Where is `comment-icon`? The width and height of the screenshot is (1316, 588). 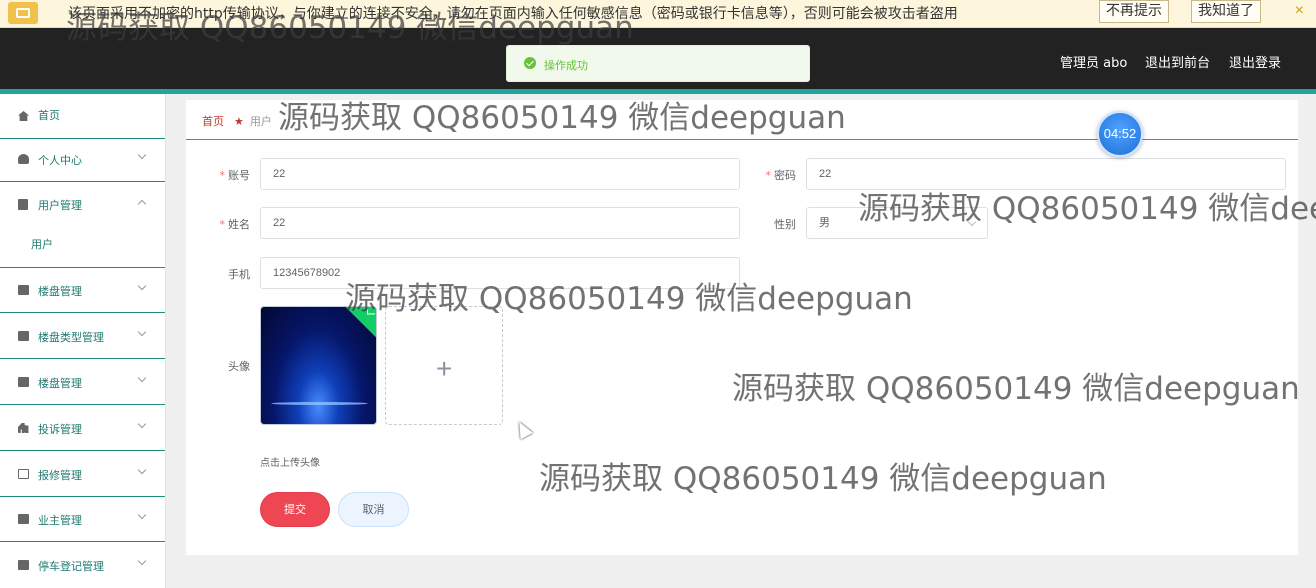 comment-icon is located at coordinates (23, 474).